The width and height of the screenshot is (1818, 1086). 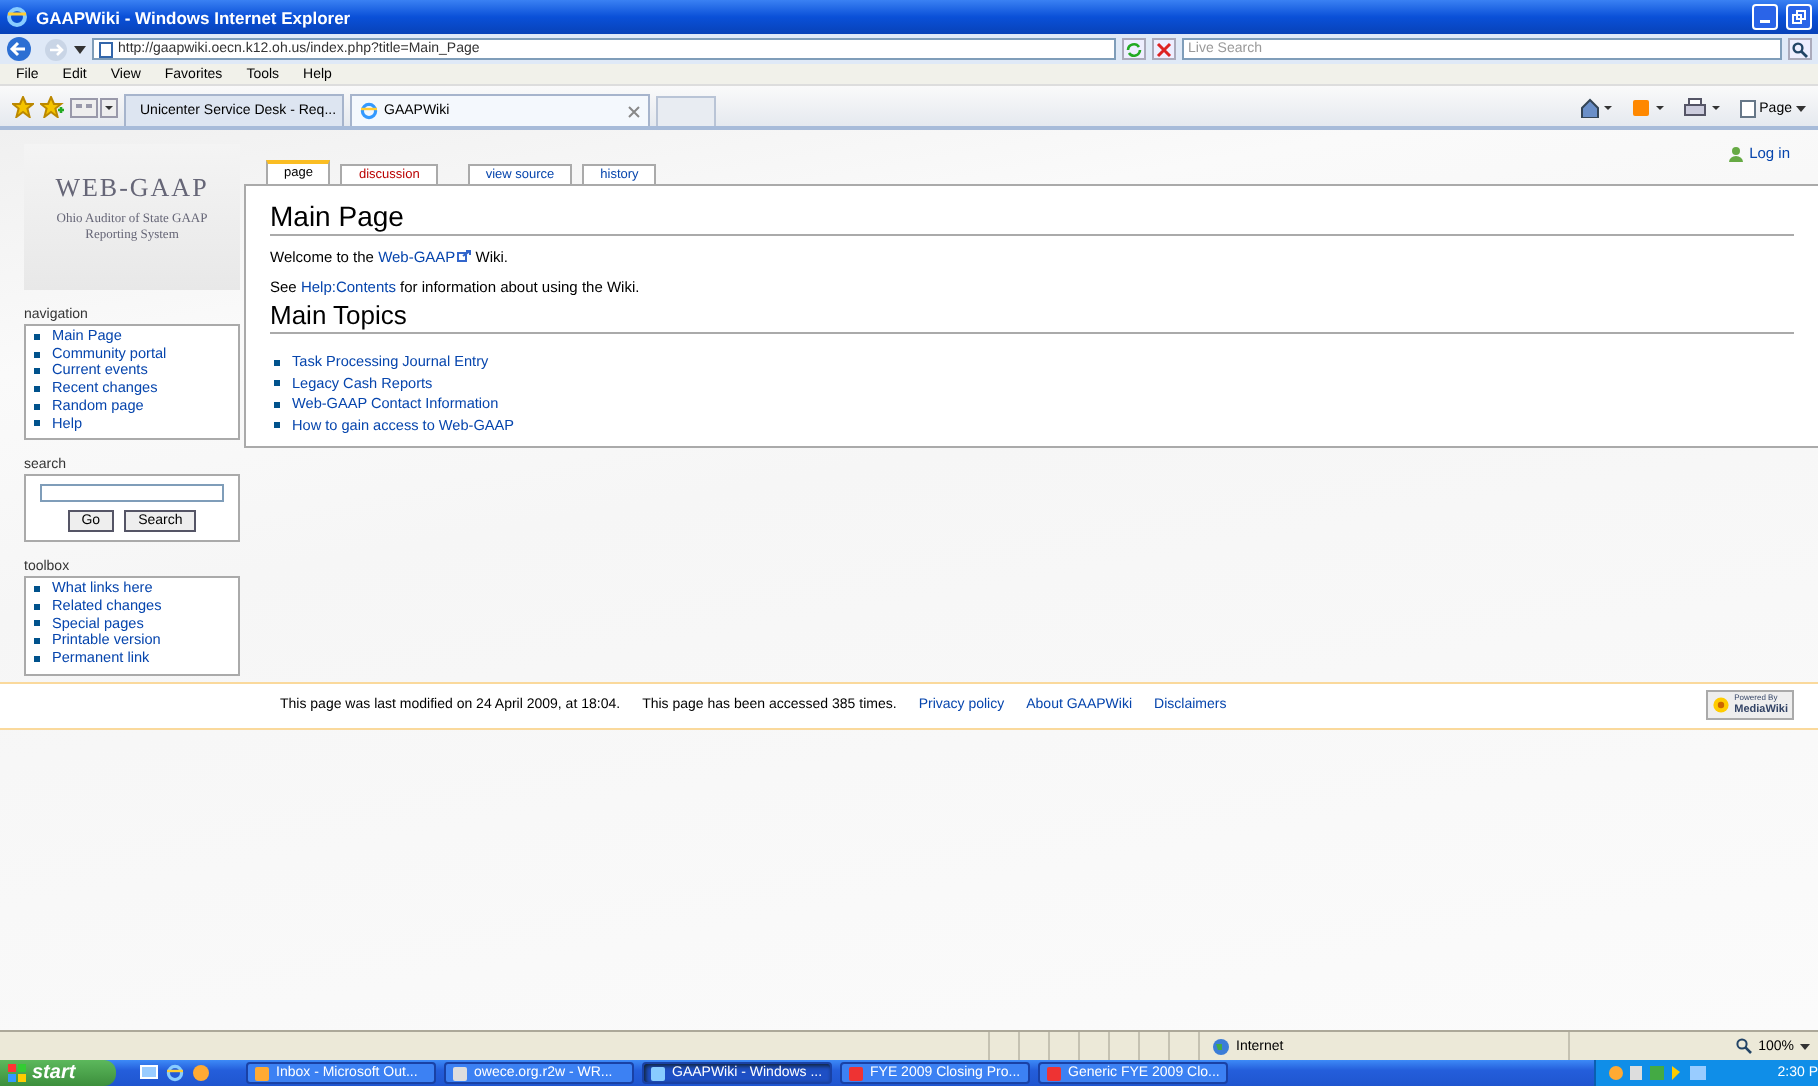 I want to click on close-icon, so click(x=634, y=111).